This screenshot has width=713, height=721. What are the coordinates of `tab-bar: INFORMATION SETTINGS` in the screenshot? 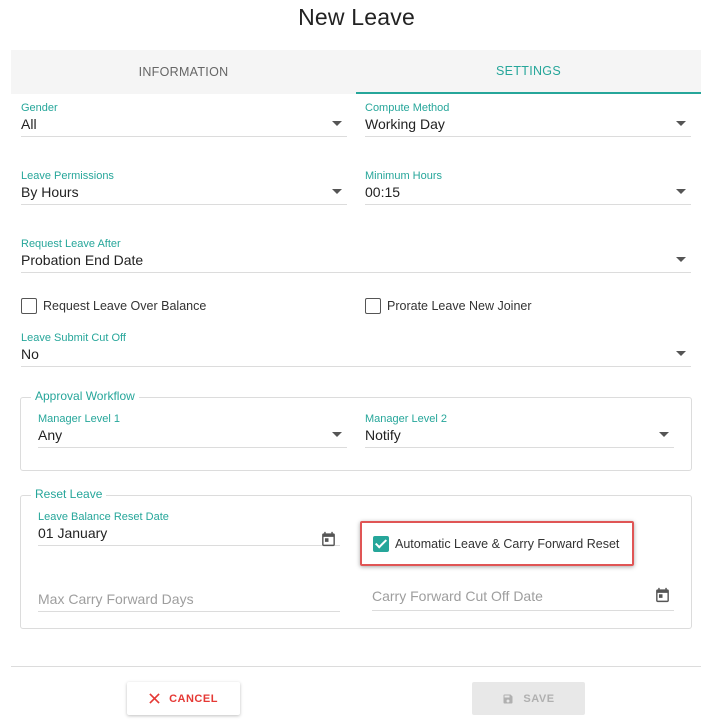 It's located at (356, 72).